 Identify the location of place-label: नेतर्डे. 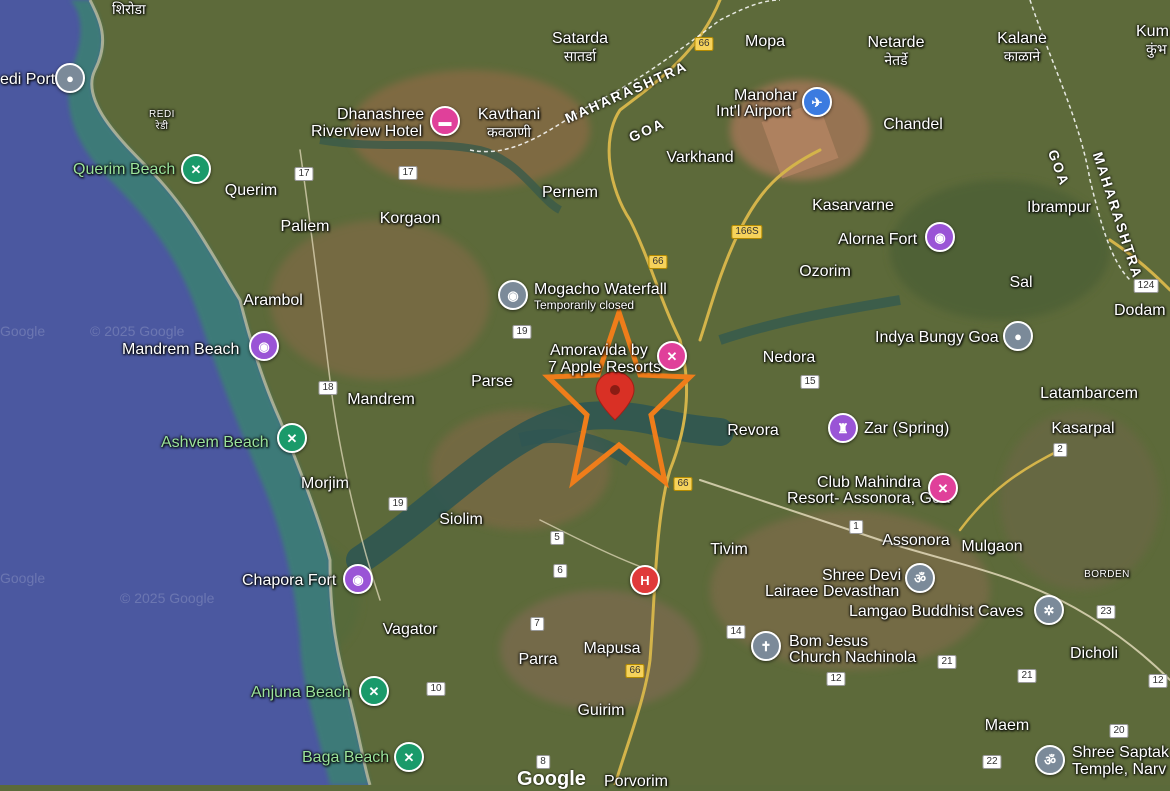
(896, 60).